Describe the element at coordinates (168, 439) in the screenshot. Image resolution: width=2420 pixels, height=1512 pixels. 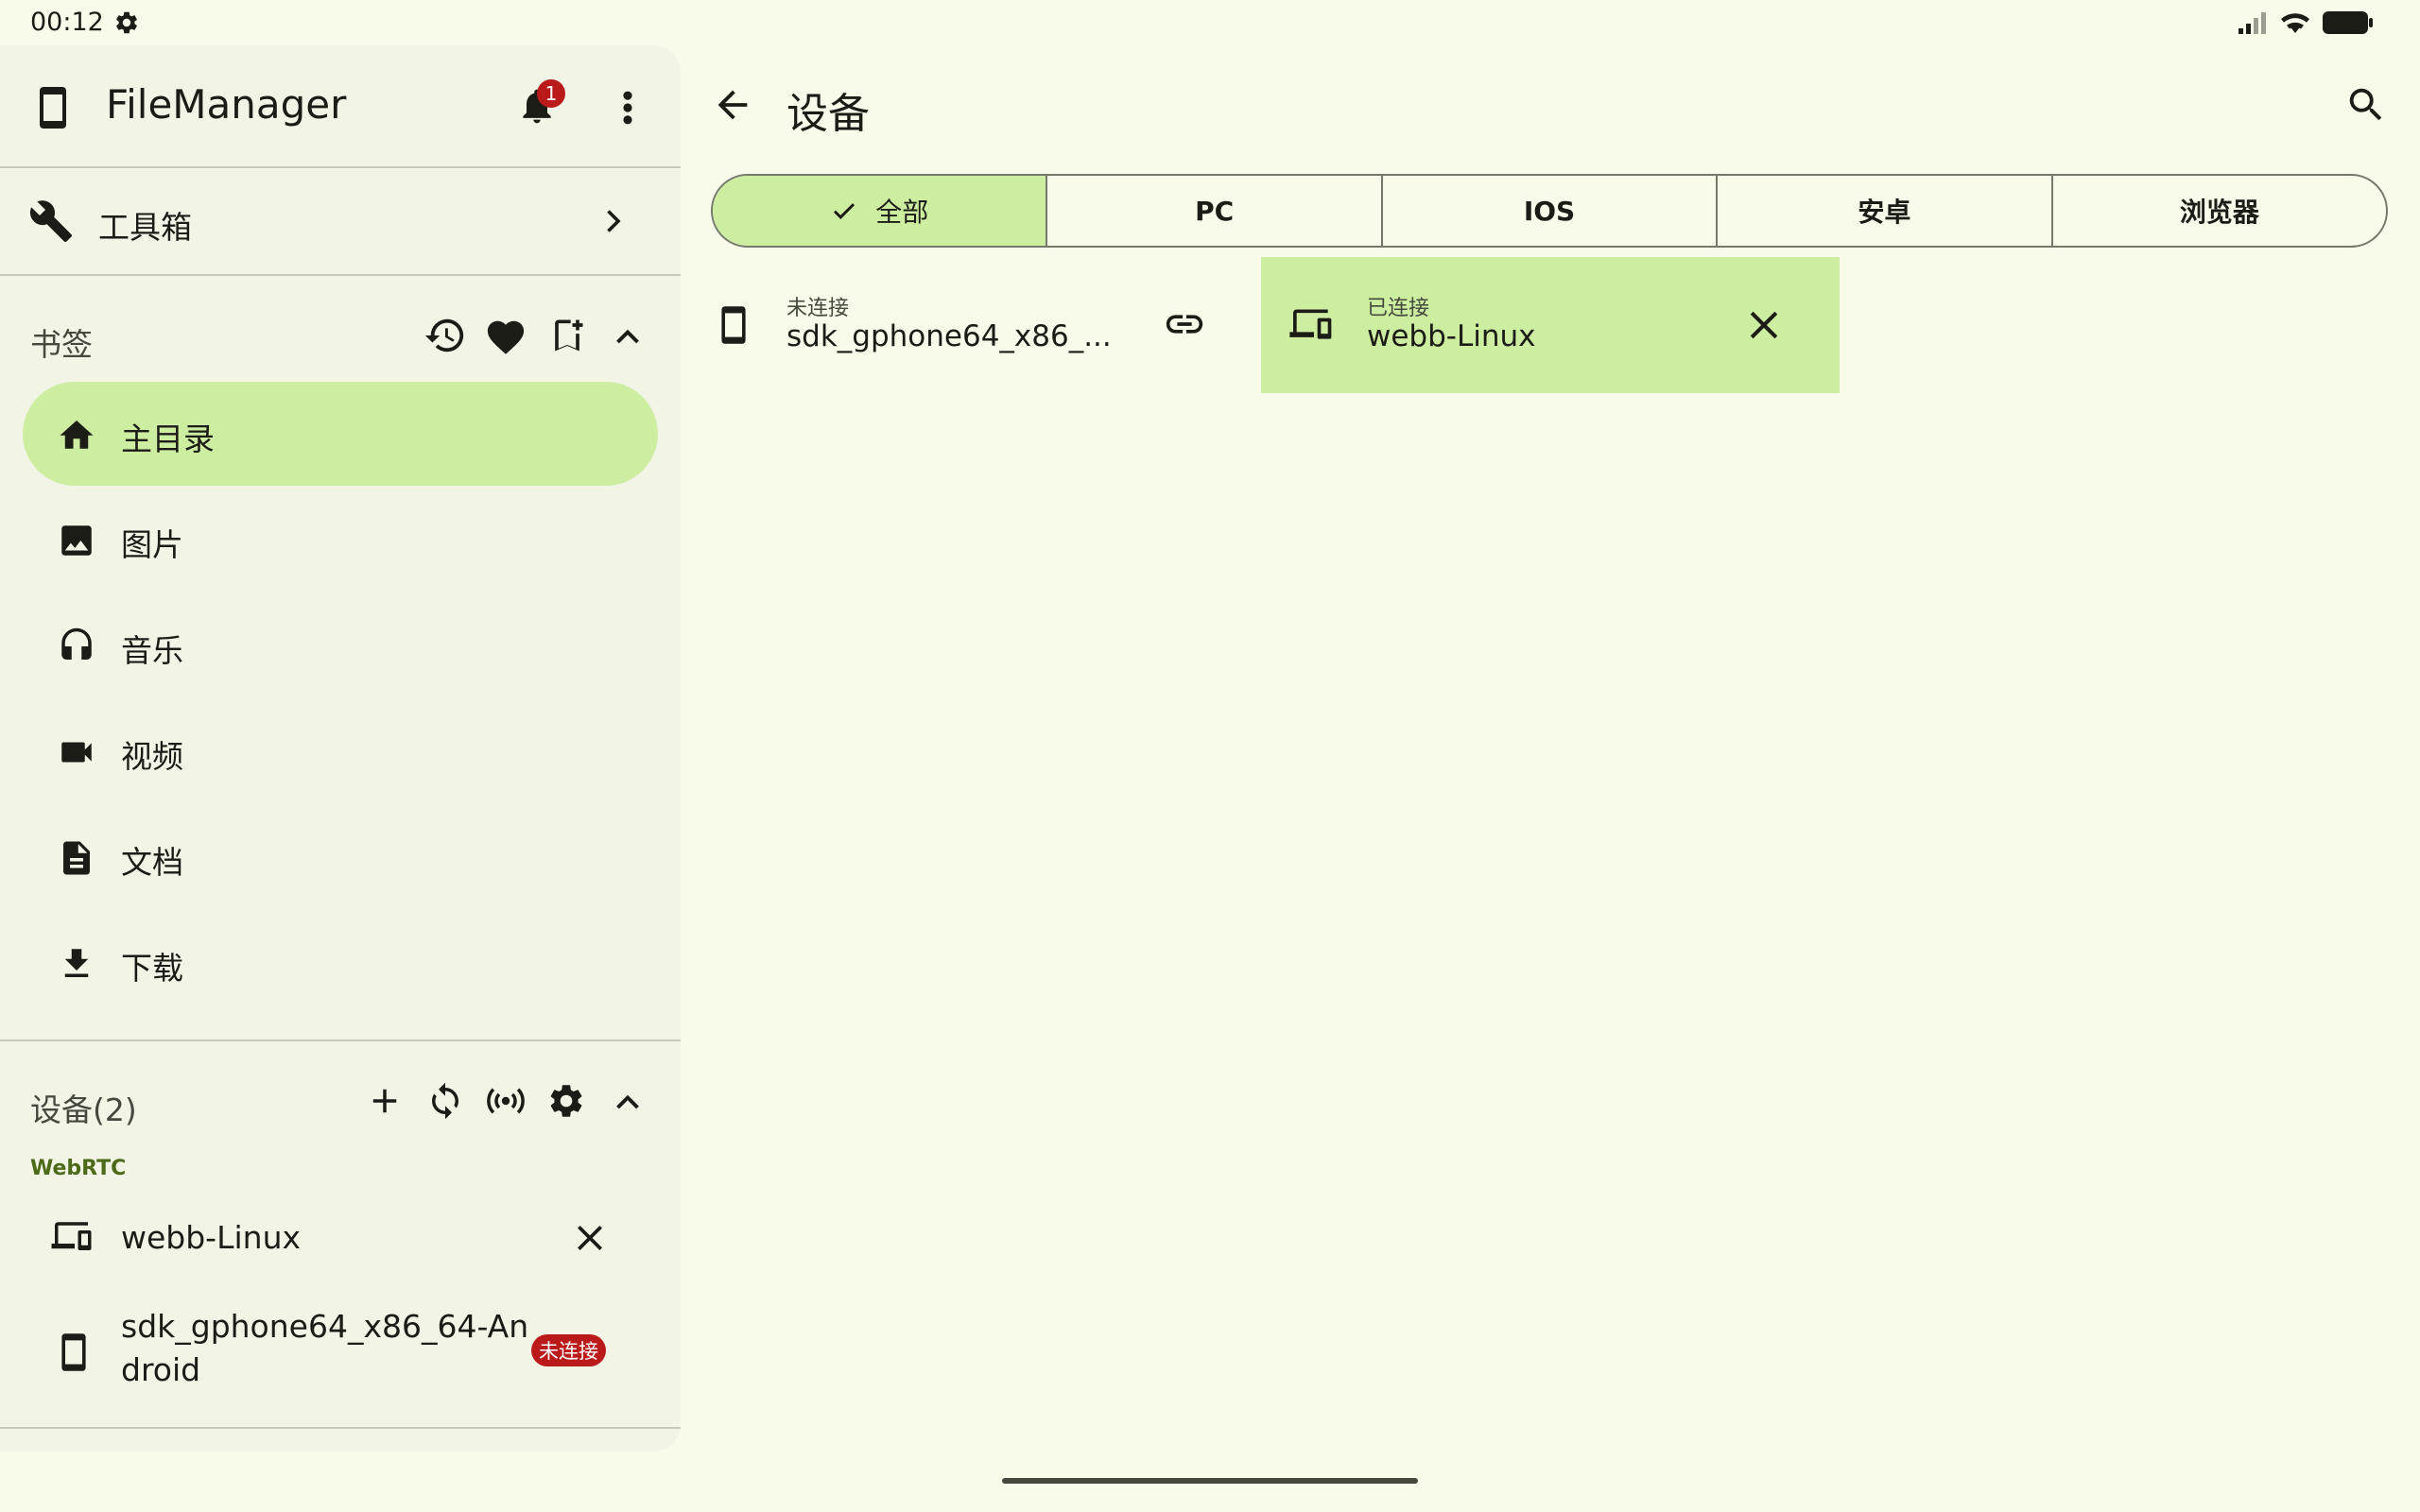
I see `sidebar-item-label: 主目录` at that location.